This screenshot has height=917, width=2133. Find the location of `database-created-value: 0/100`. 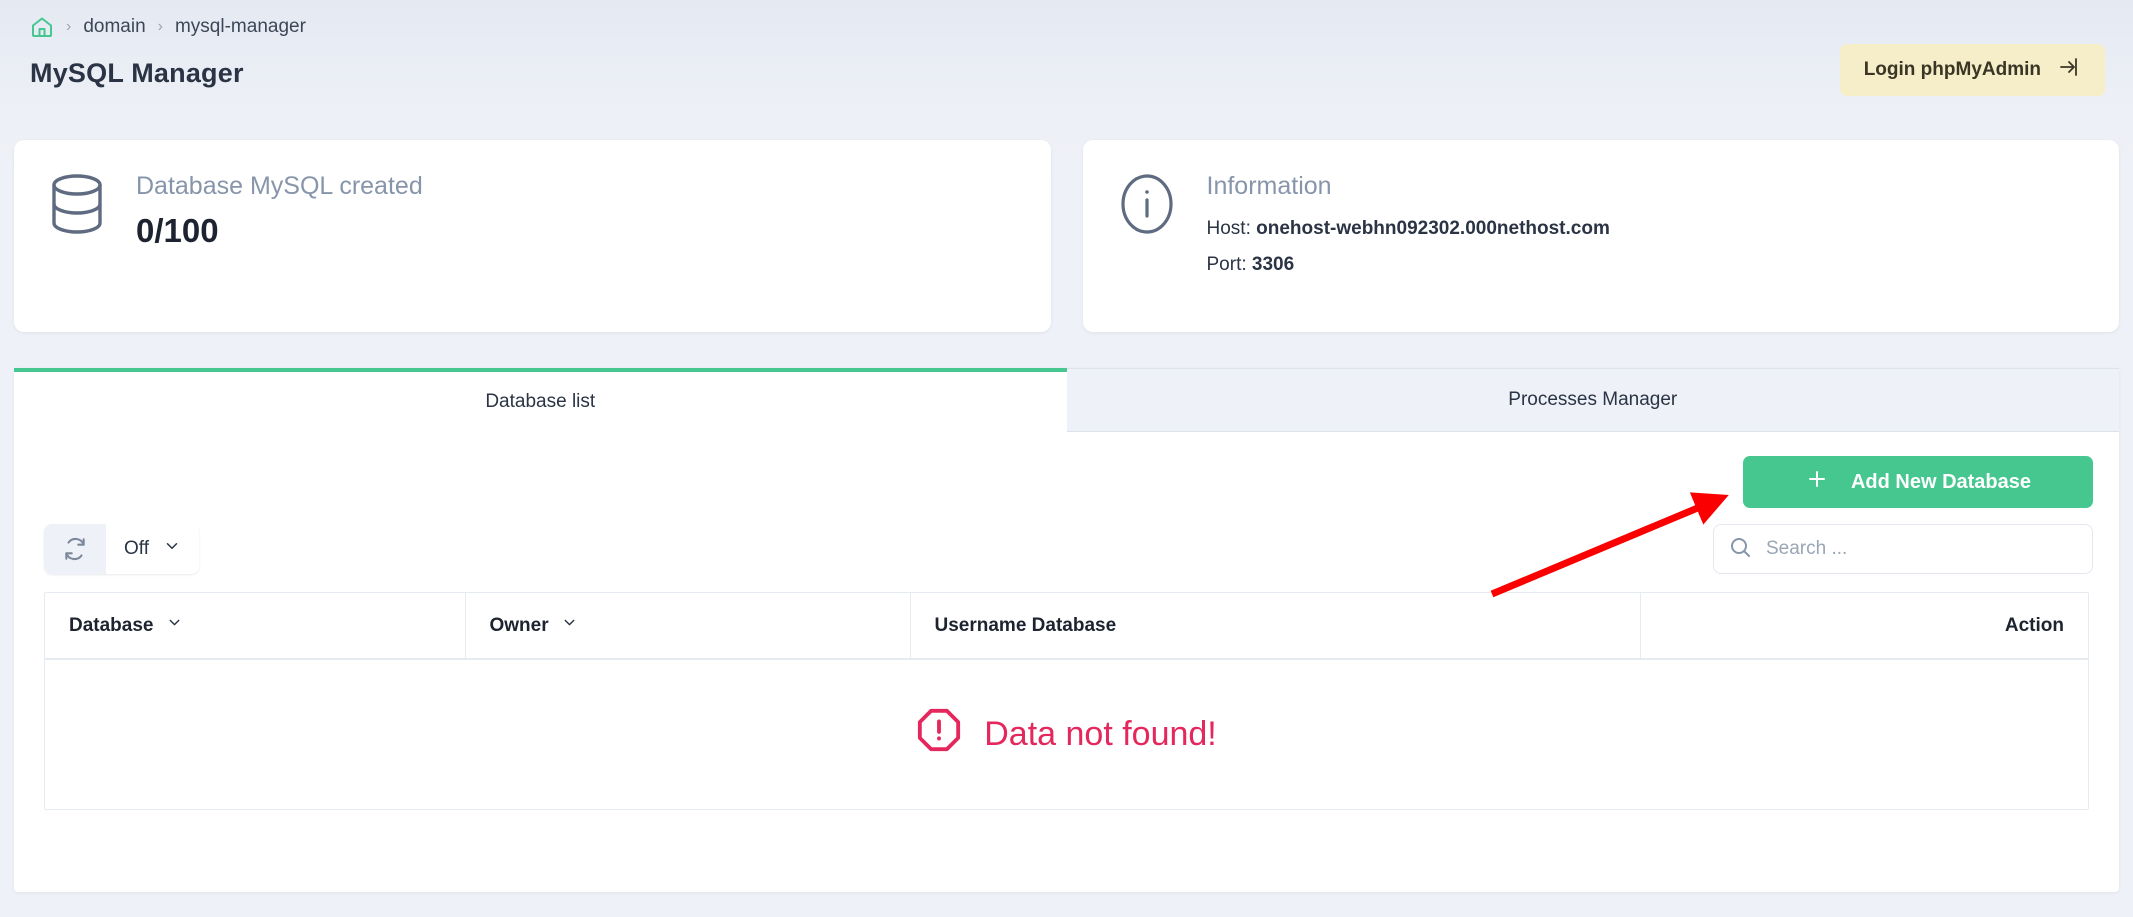

database-created-value: 0/100 is located at coordinates (177, 230).